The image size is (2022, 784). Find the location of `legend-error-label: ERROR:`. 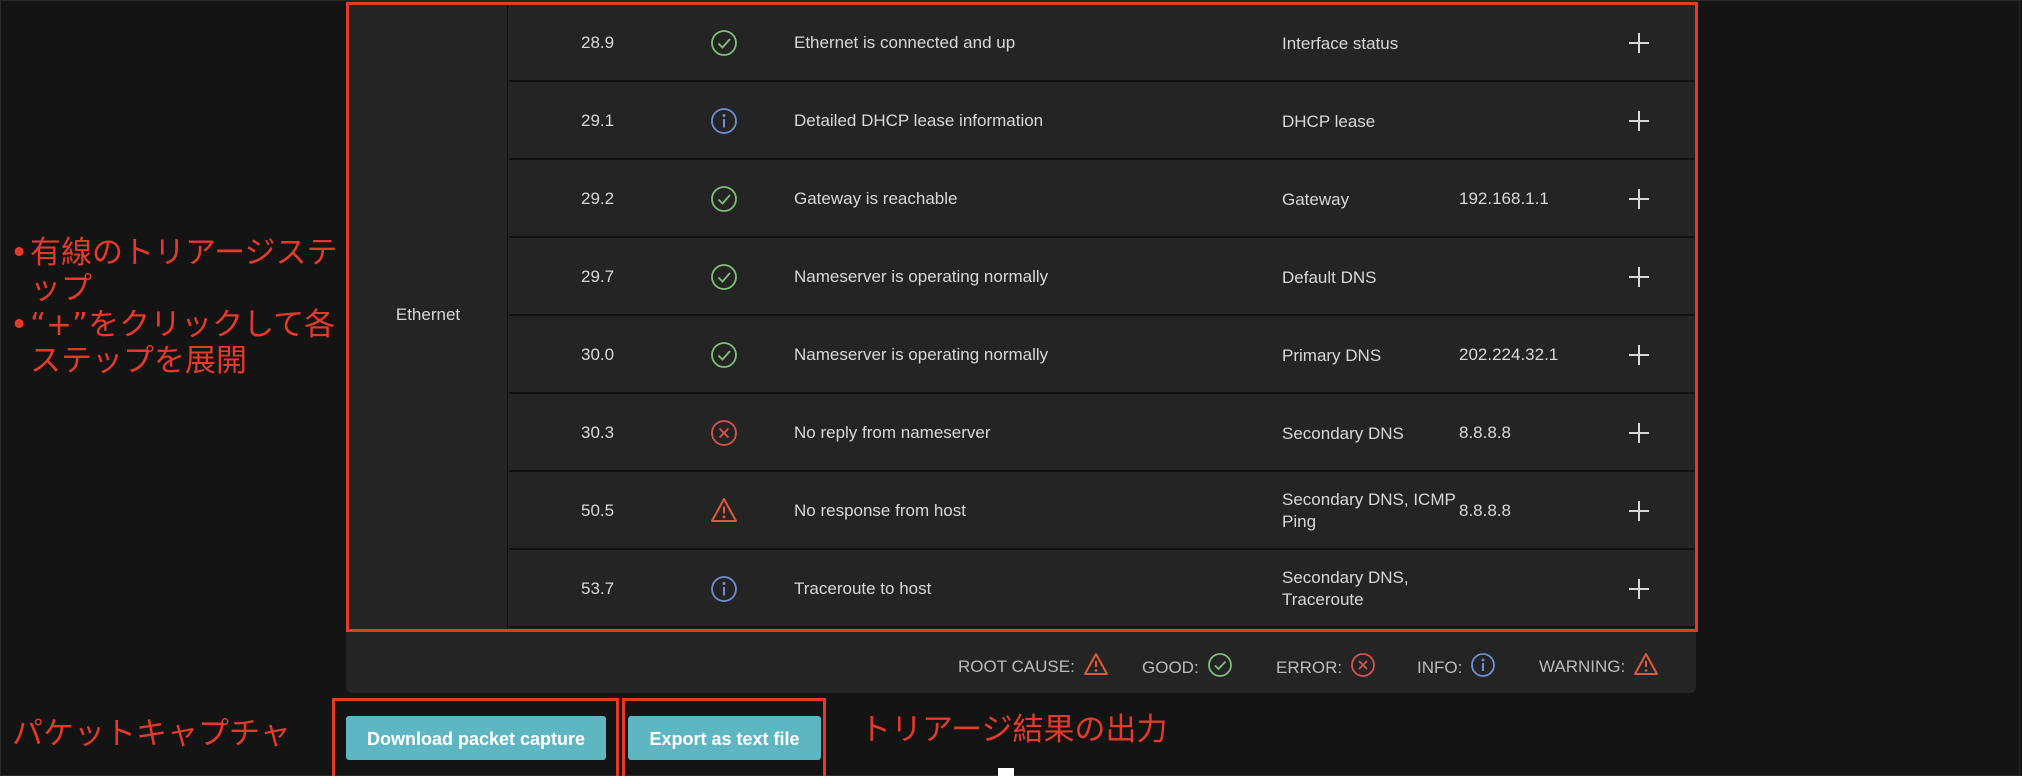

legend-error-label: ERROR: is located at coordinates (1309, 667).